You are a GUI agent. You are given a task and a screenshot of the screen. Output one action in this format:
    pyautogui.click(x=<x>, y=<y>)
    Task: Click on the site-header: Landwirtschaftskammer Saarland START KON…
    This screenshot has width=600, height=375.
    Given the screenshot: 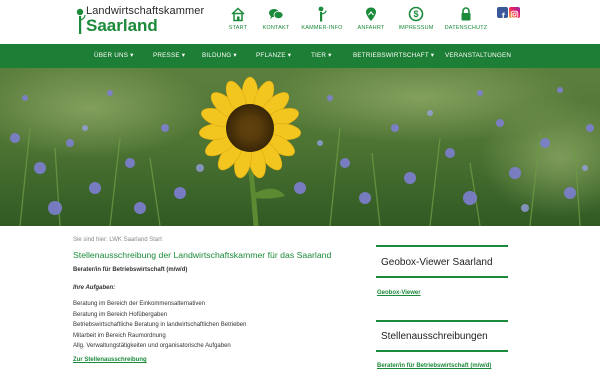 What is the action you would take?
    pyautogui.click(x=300, y=22)
    